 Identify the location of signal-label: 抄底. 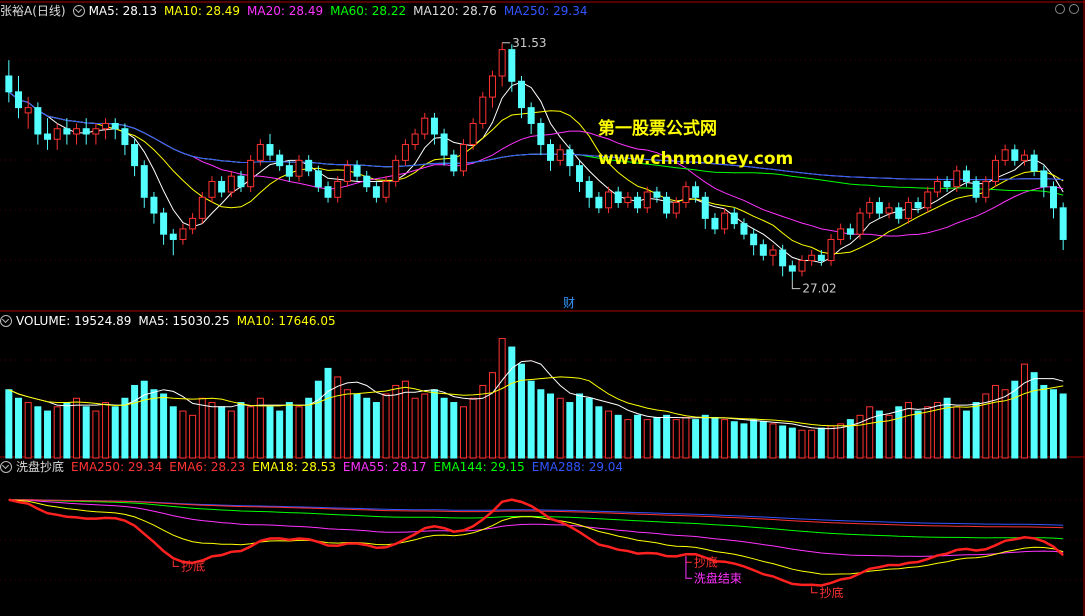
(706, 561).